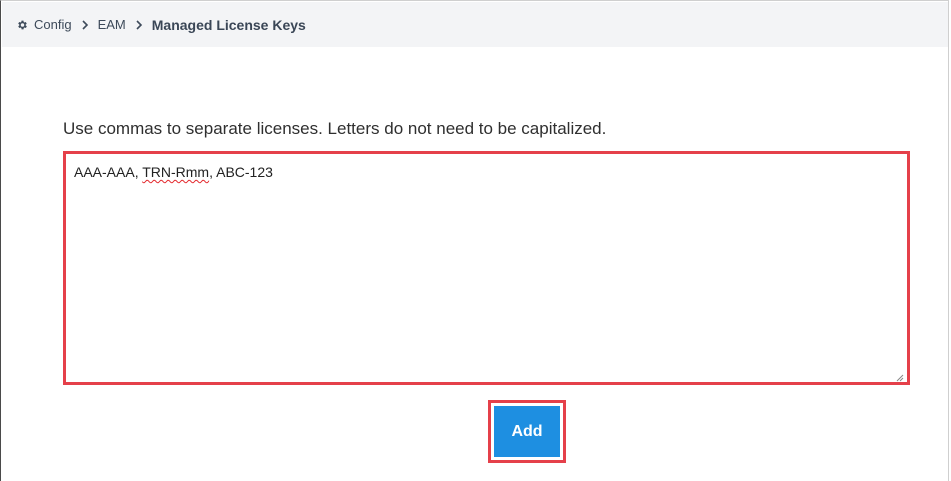  What do you see at coordinates (899, 375) in the screenshot?
I see `resize-handle-icon` at bounding box center [899, 375].